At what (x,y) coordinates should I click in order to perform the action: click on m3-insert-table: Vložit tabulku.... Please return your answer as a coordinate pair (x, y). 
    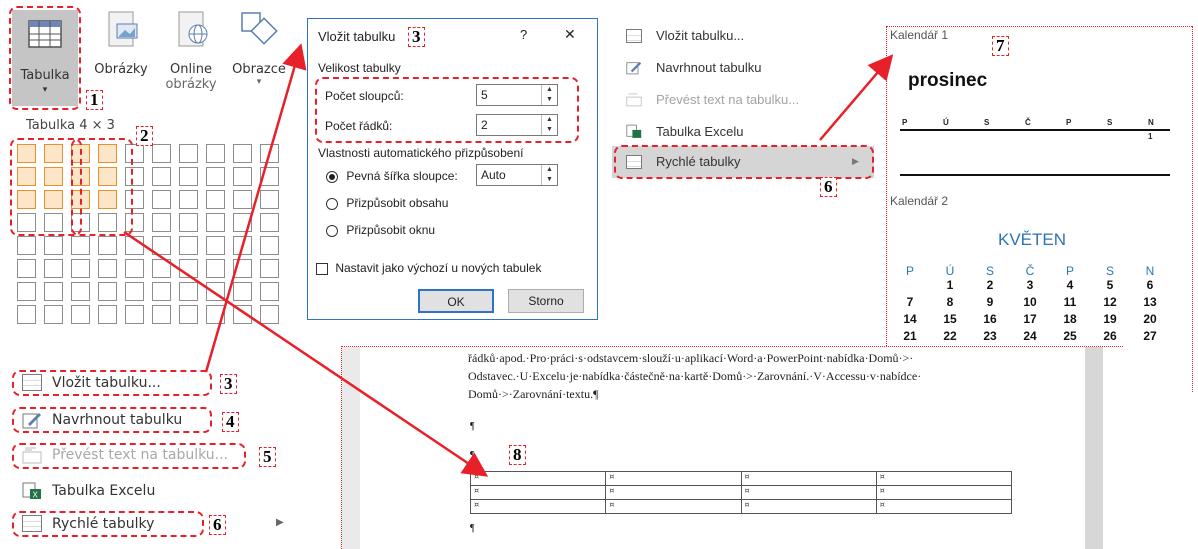
    Looking at the image, I should click on (685, 35).